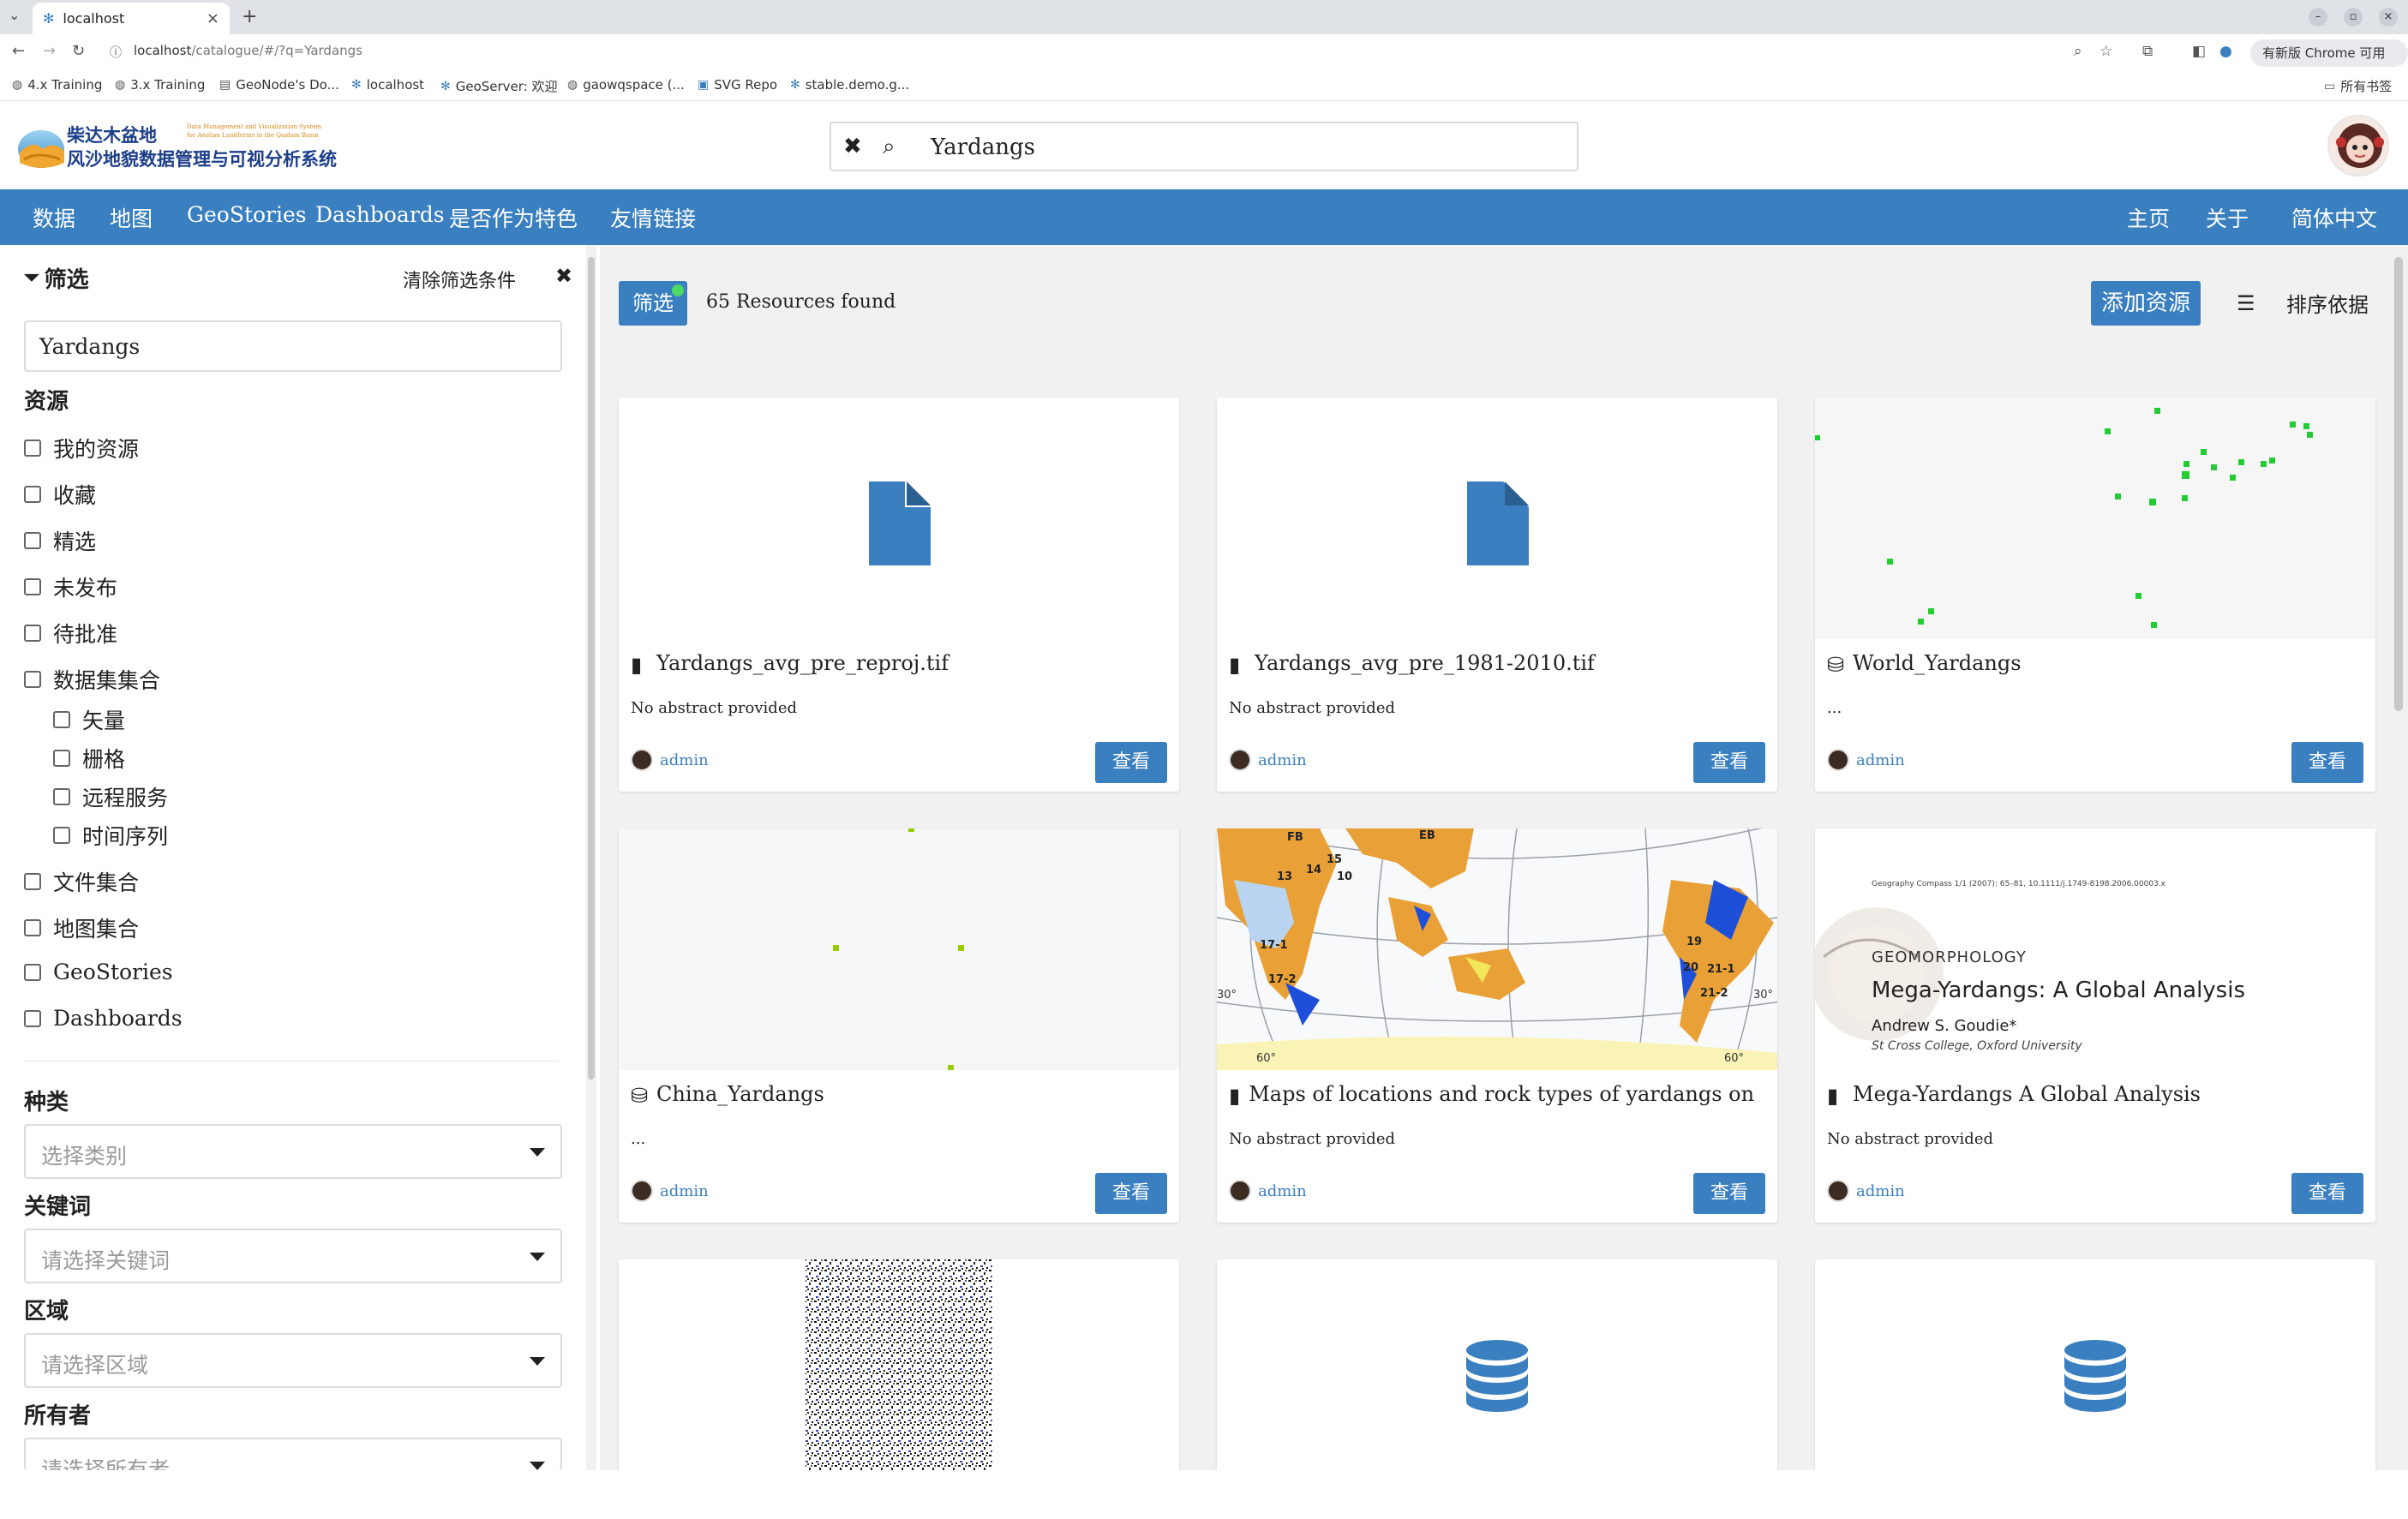 This screenshot has width=2408, height=1519. What do you see at coordinates (81, 881) in the screenshot?
I see `checkbox-documents: 文件集合` at bounding box center [81, 881].